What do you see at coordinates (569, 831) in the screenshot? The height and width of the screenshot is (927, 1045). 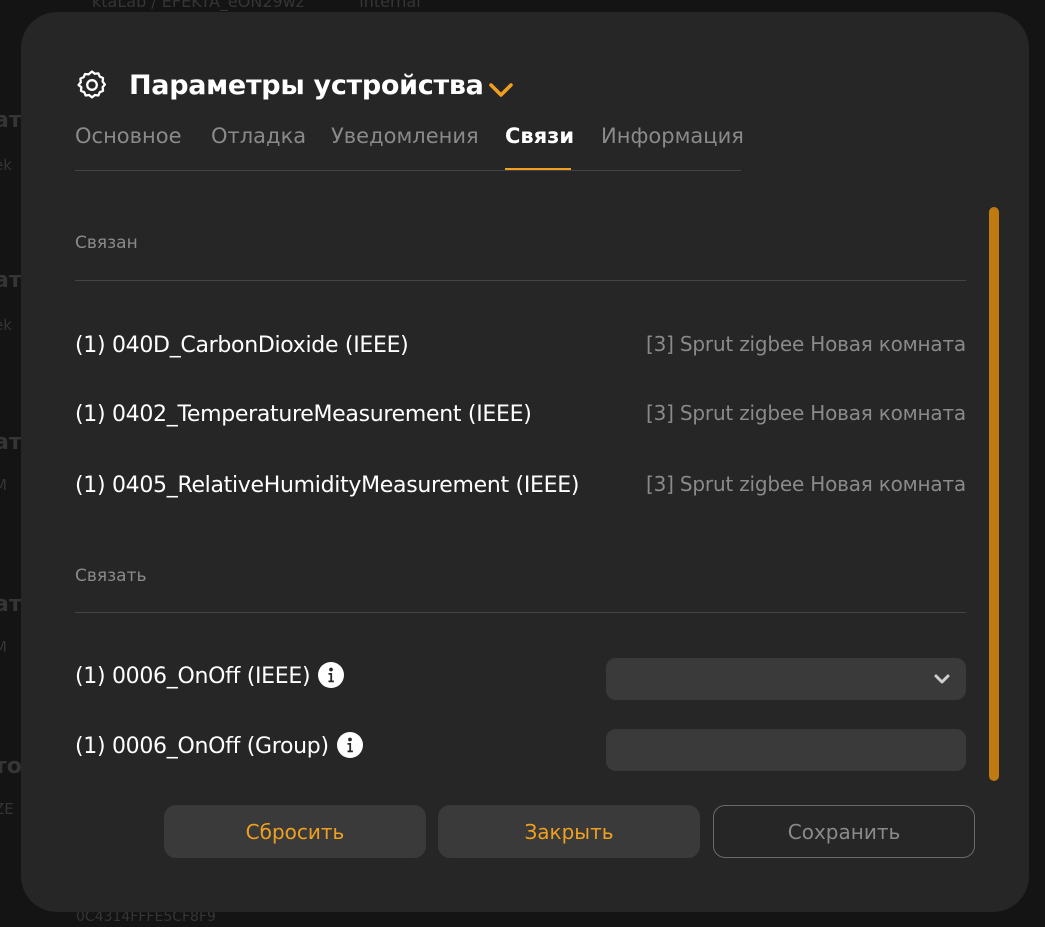 I see `close-button: Закрыть` at bounding box center [569, 831].